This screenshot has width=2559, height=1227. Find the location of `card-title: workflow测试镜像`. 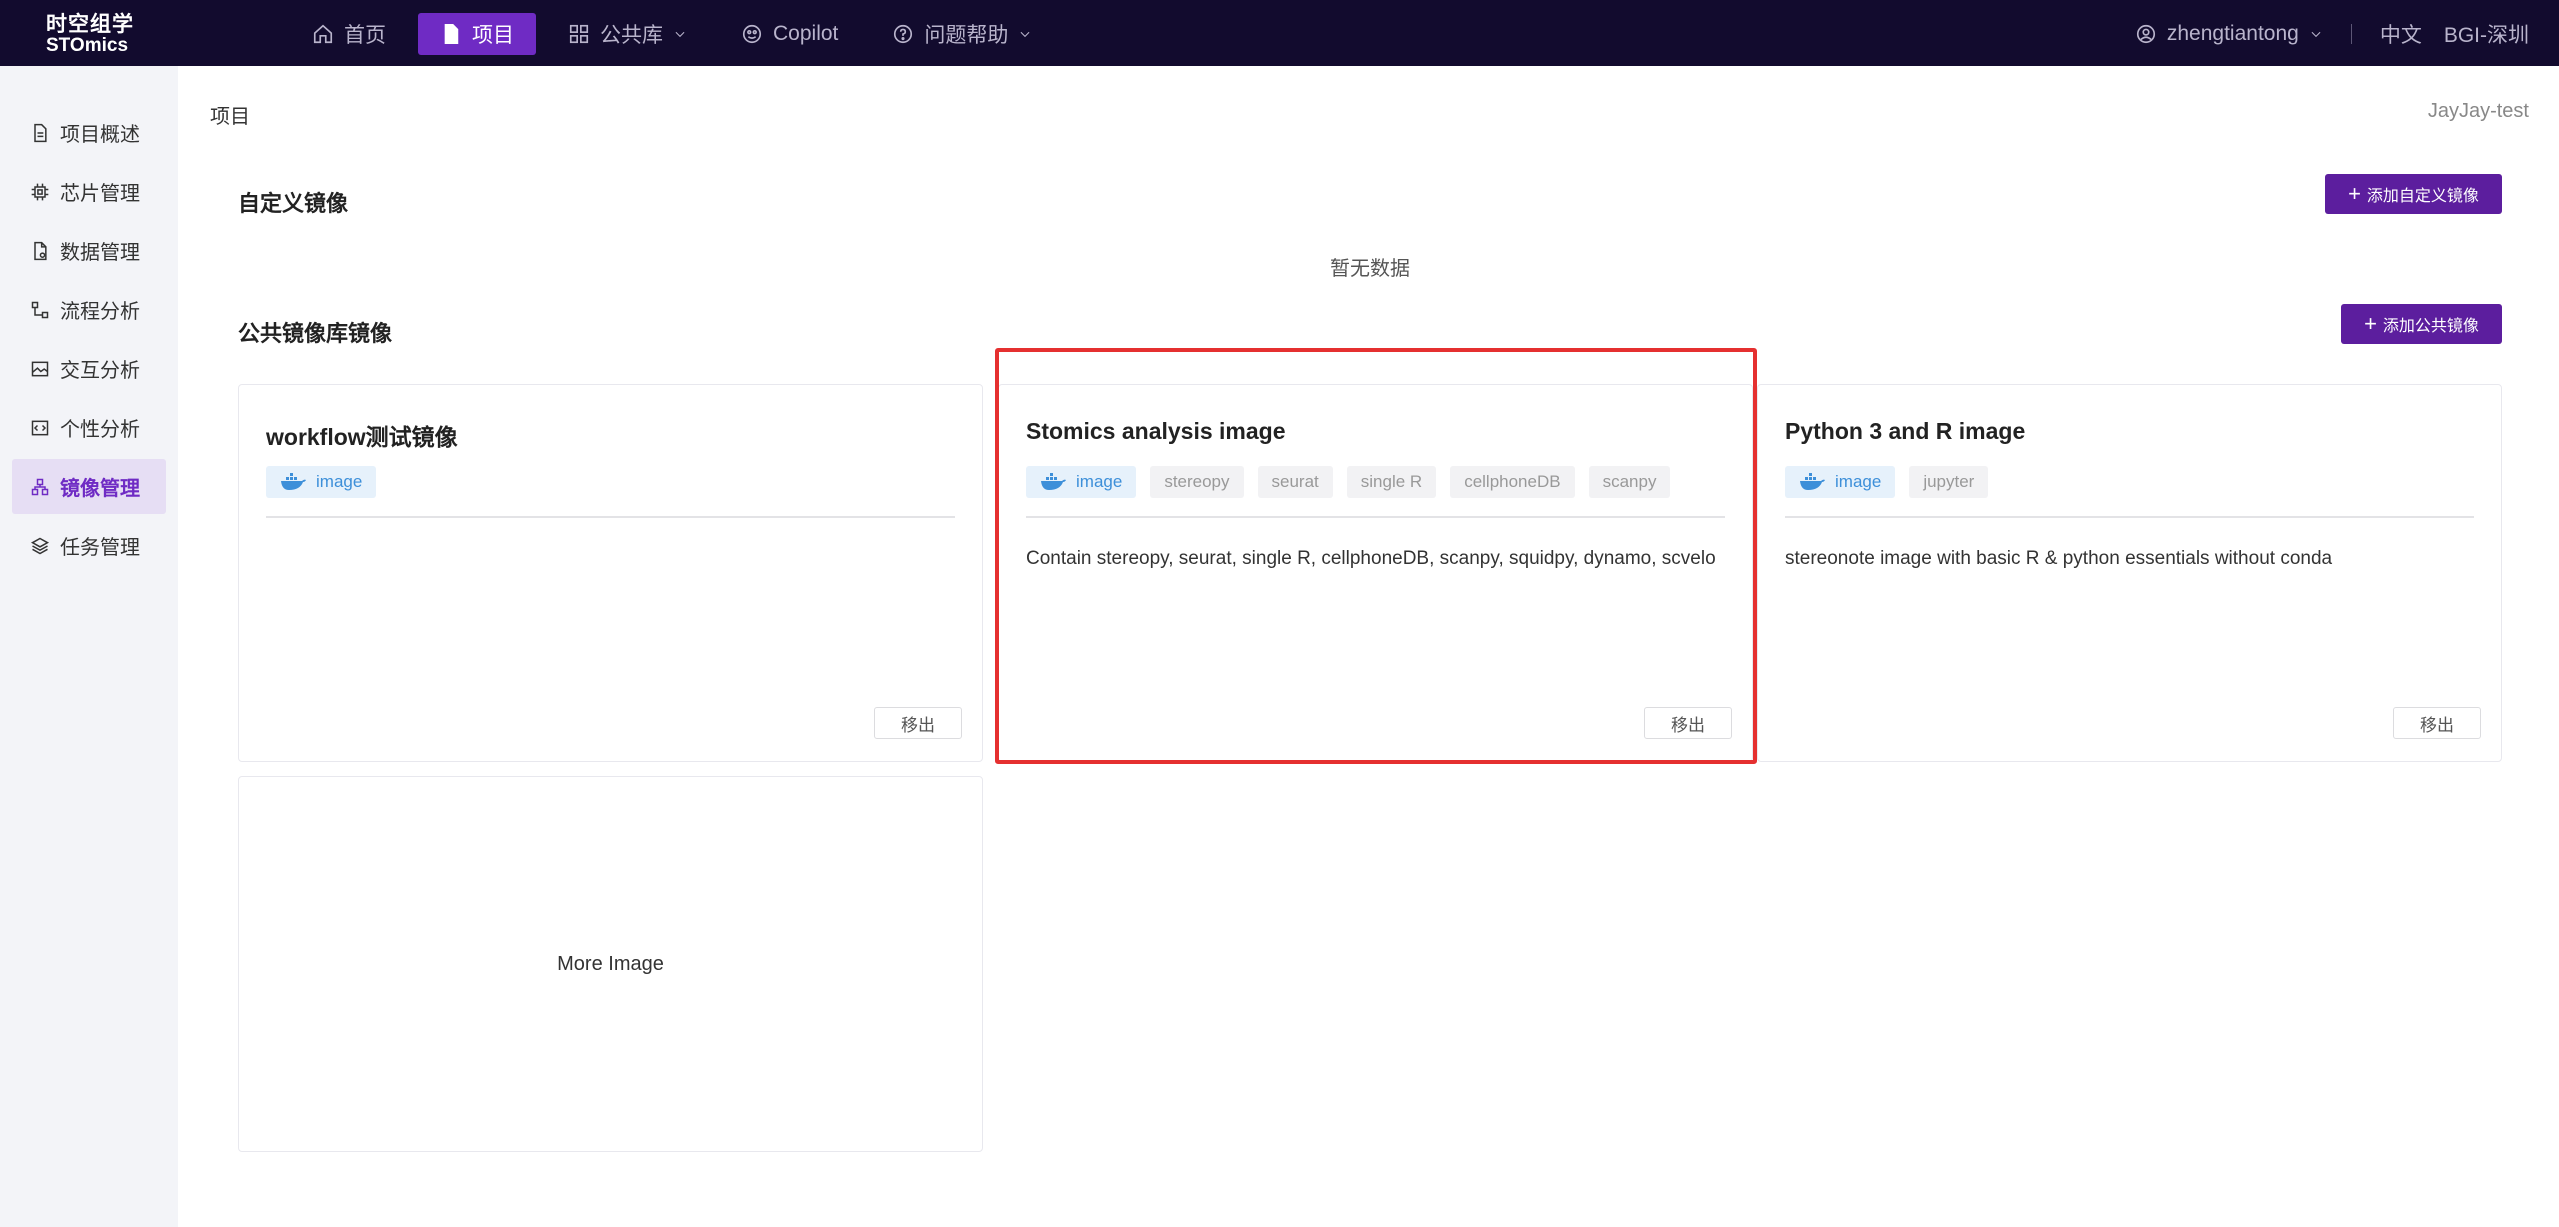

card-title: workflow测试镜像 is located at coordinates (362, 437).